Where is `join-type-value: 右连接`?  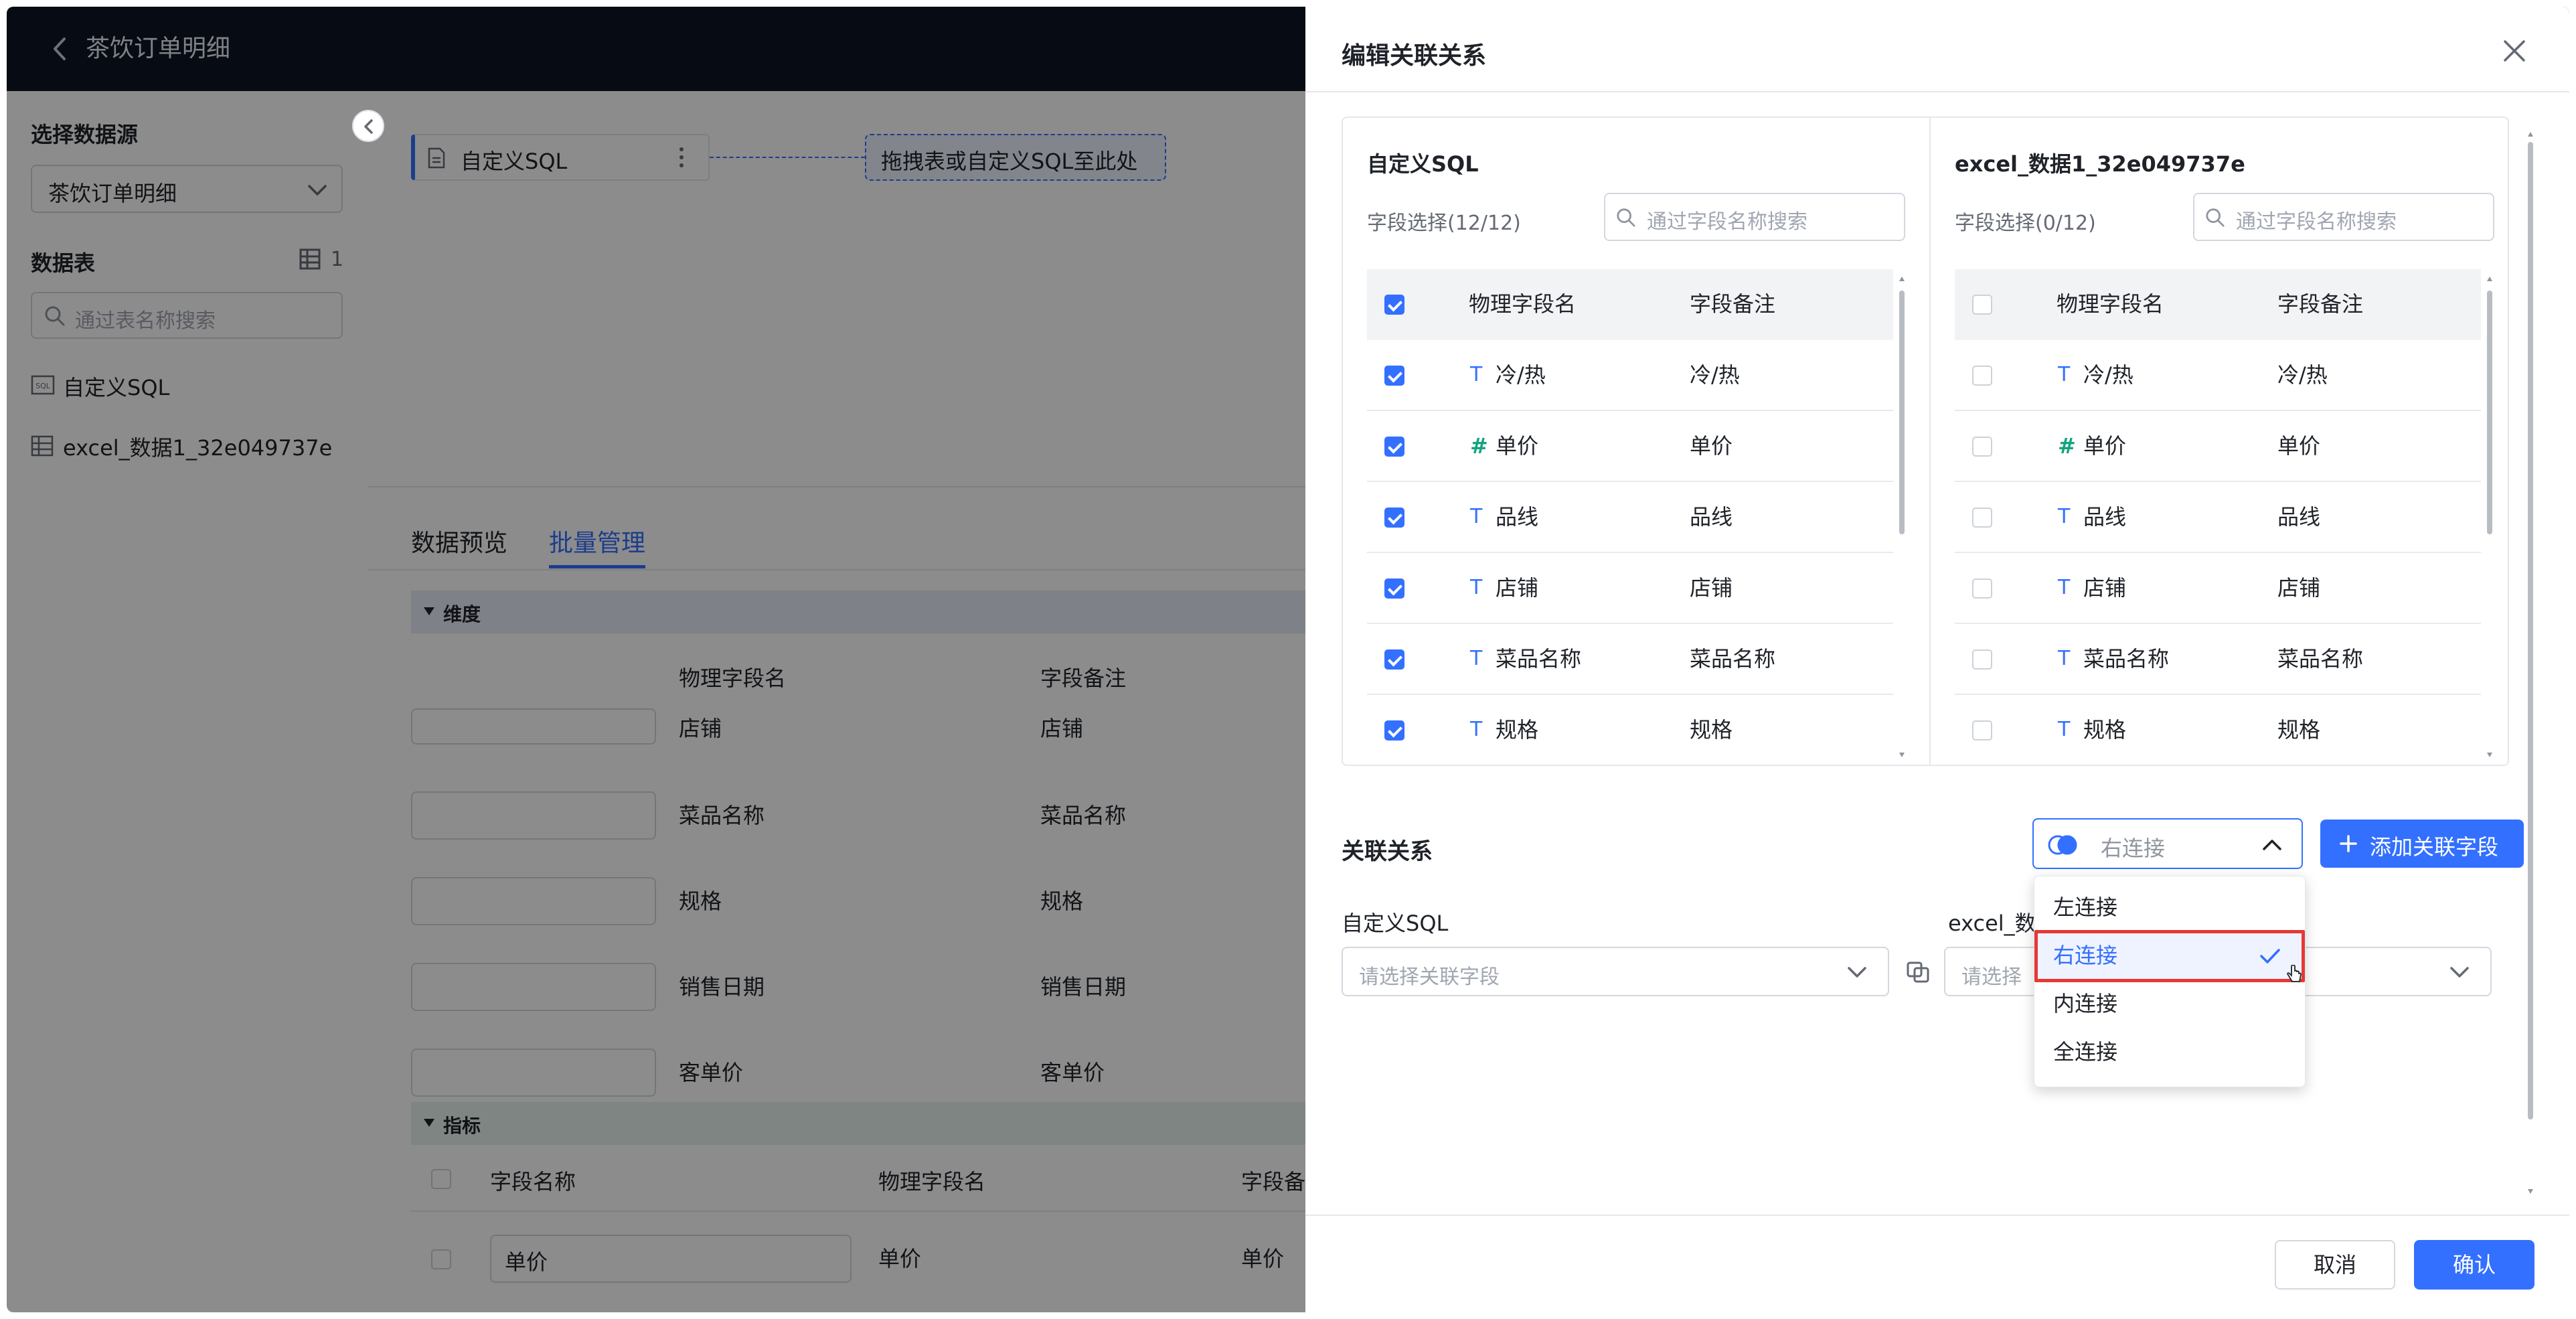
join-type-value: 右连接 is located at coordinates (2134, 848).